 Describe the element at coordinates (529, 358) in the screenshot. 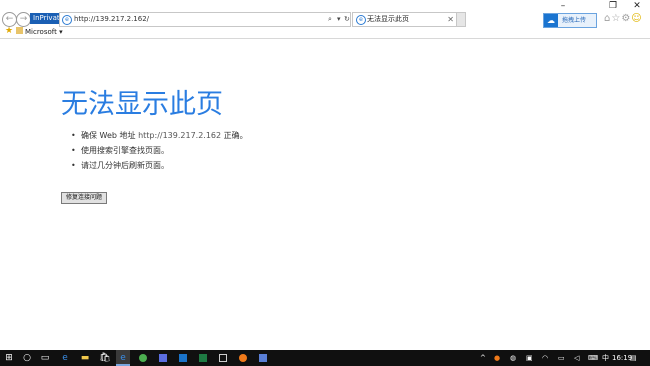

I see `tray-app-icon-3: ▣` at that location.